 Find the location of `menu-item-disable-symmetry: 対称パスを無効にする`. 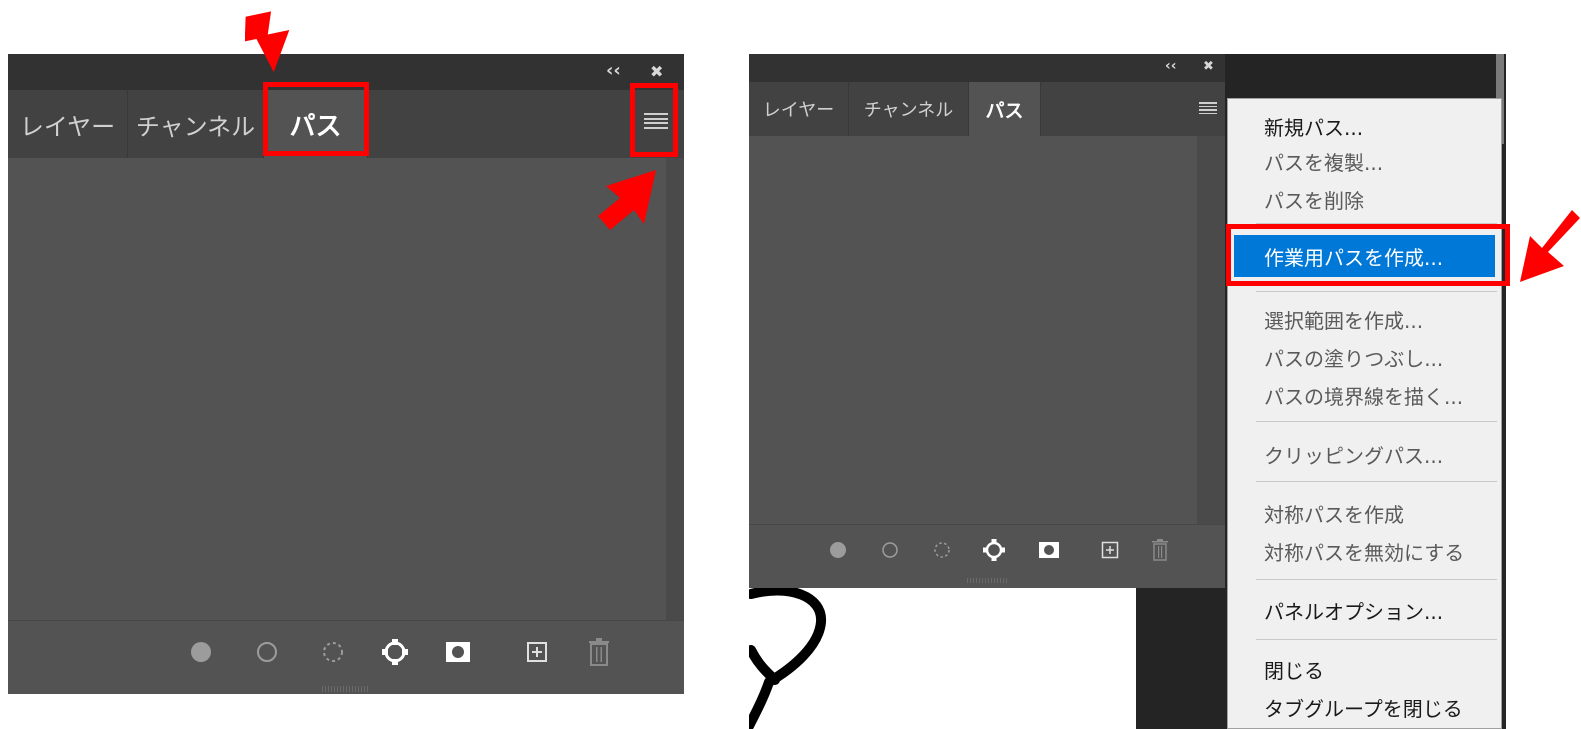

menu-item-disable-symmetry: 対称パスを無効にする is located at coordinates (1364, 551).